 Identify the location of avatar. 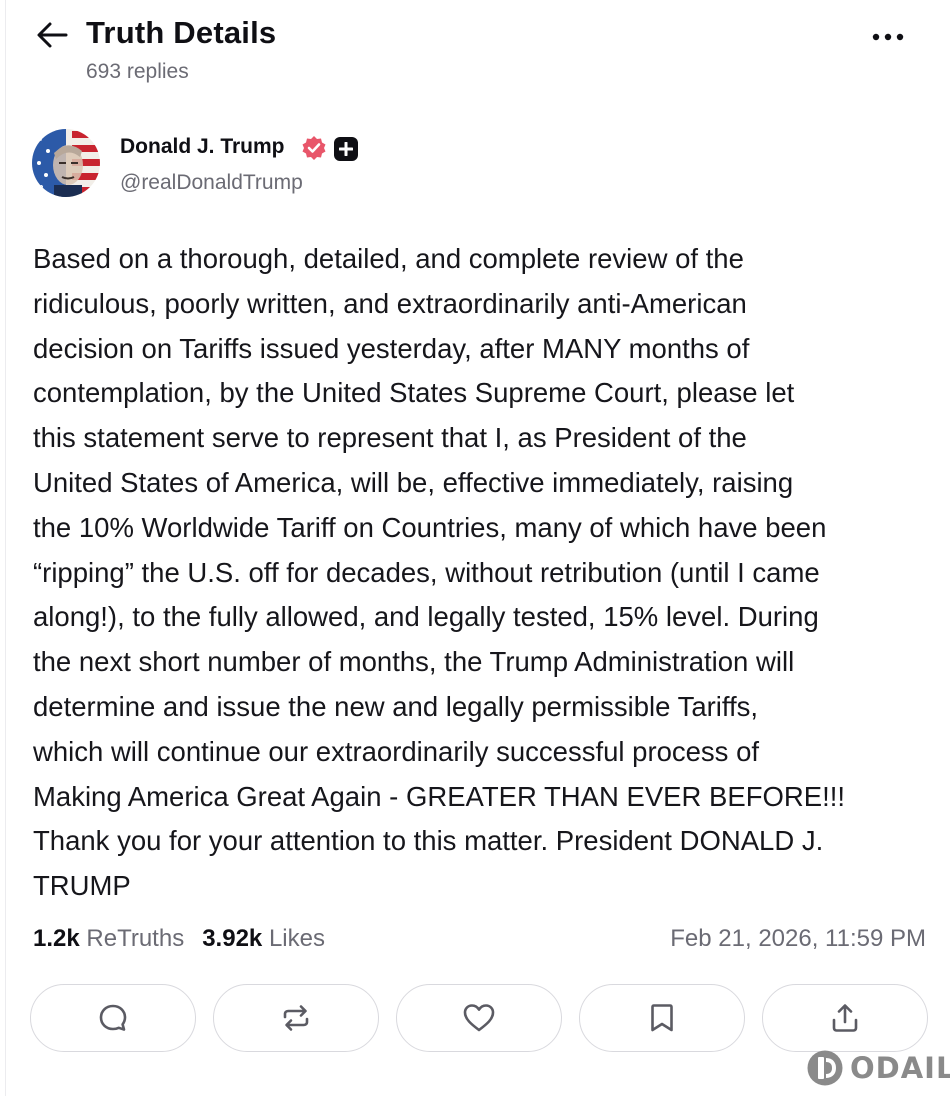
(66, 163).